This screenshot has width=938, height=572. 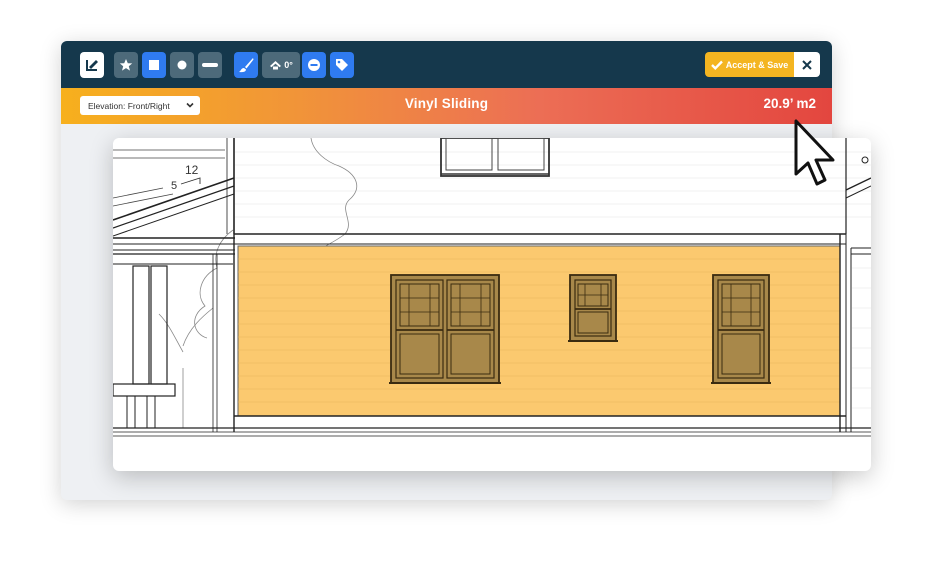 I want to click on tag-tool-button, so click(x=342, y=65).